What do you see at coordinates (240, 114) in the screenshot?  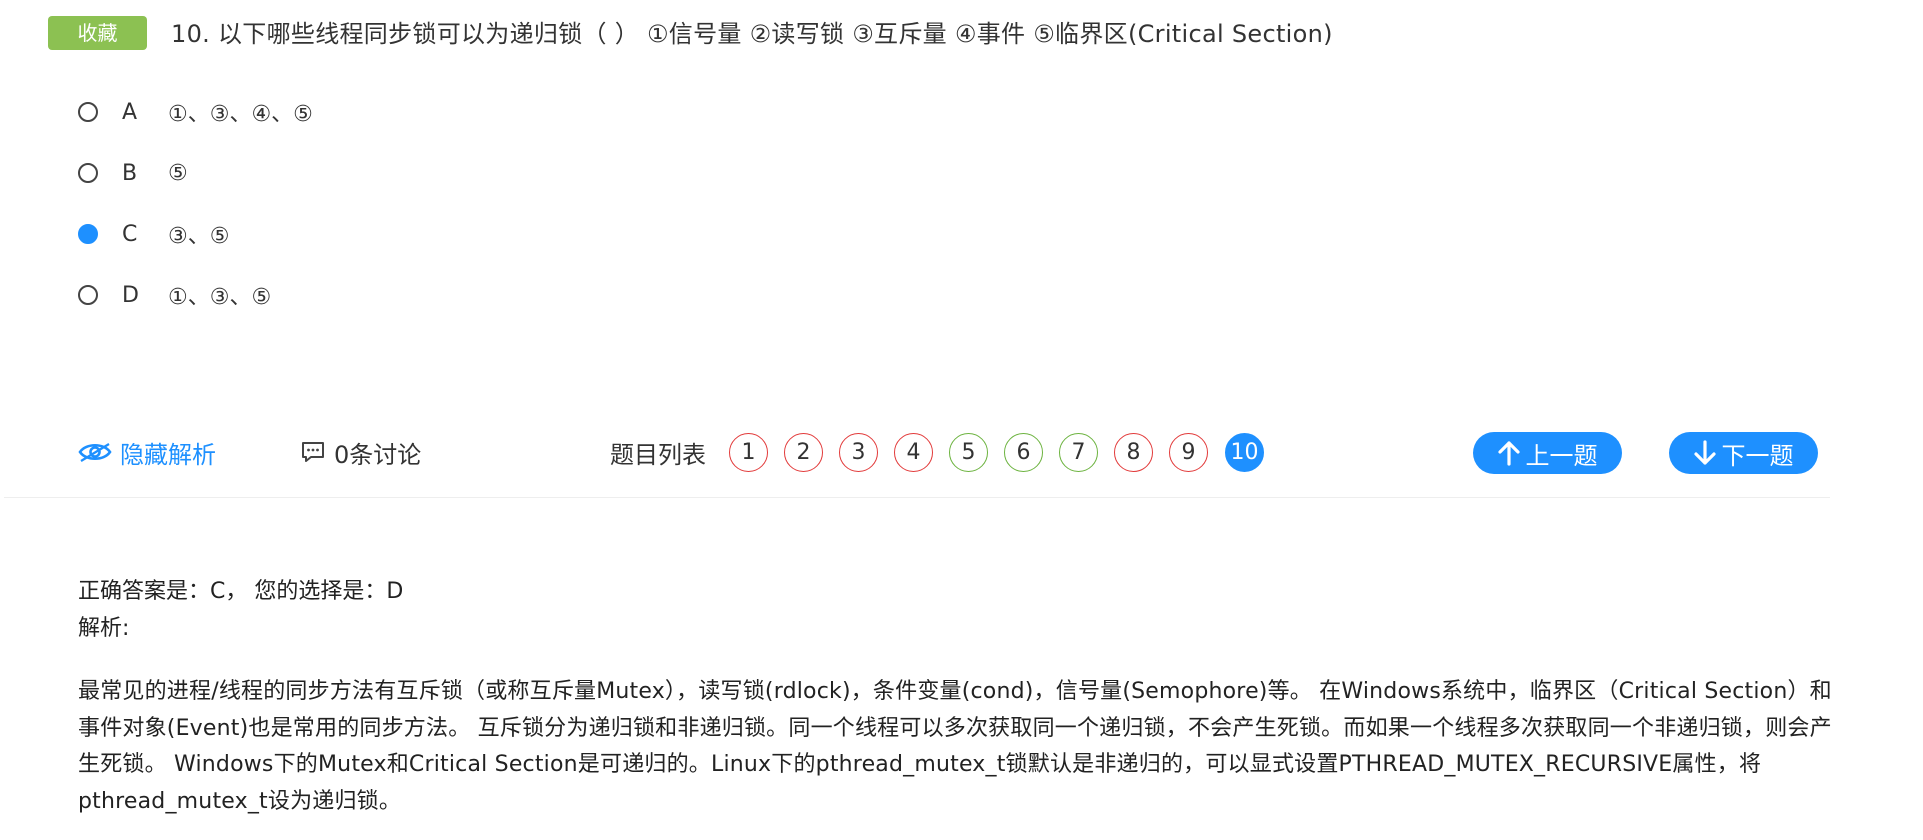 I see `option-text: ①、③、④、⑤` at bounding box center [240, 114].